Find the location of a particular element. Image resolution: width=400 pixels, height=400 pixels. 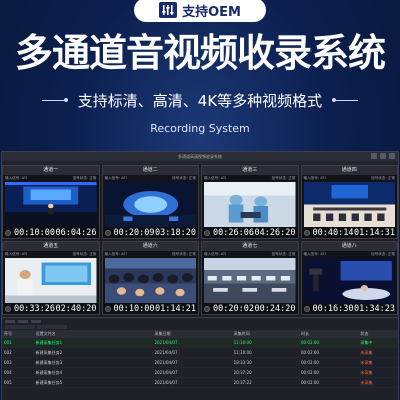

channel-name: 通道三 is located at coordinates (250, 170).